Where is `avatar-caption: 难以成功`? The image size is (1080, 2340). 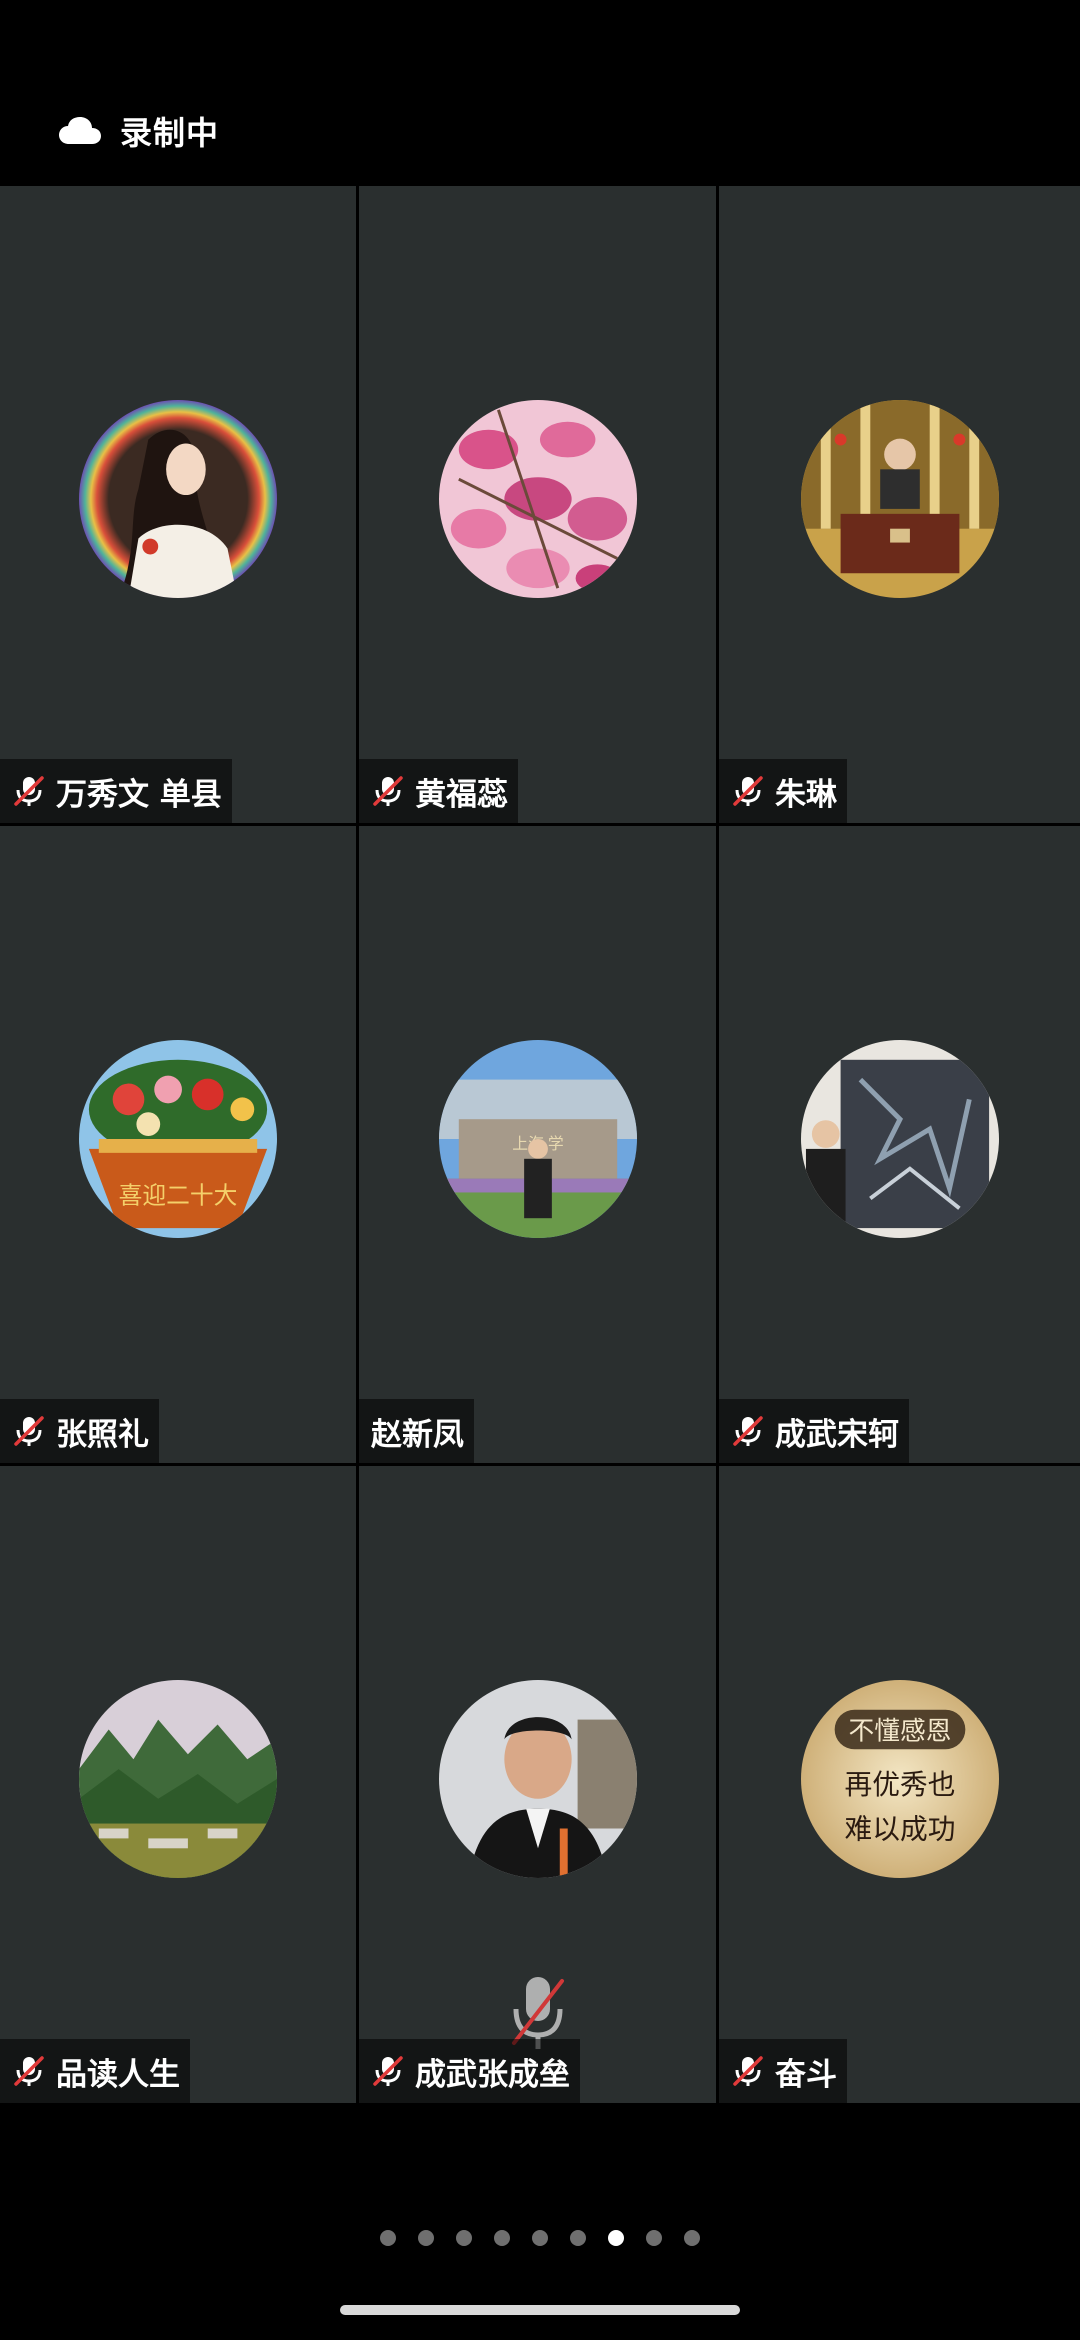
avatar-caption: 难以成功 is located at coordinates (899, 1828).